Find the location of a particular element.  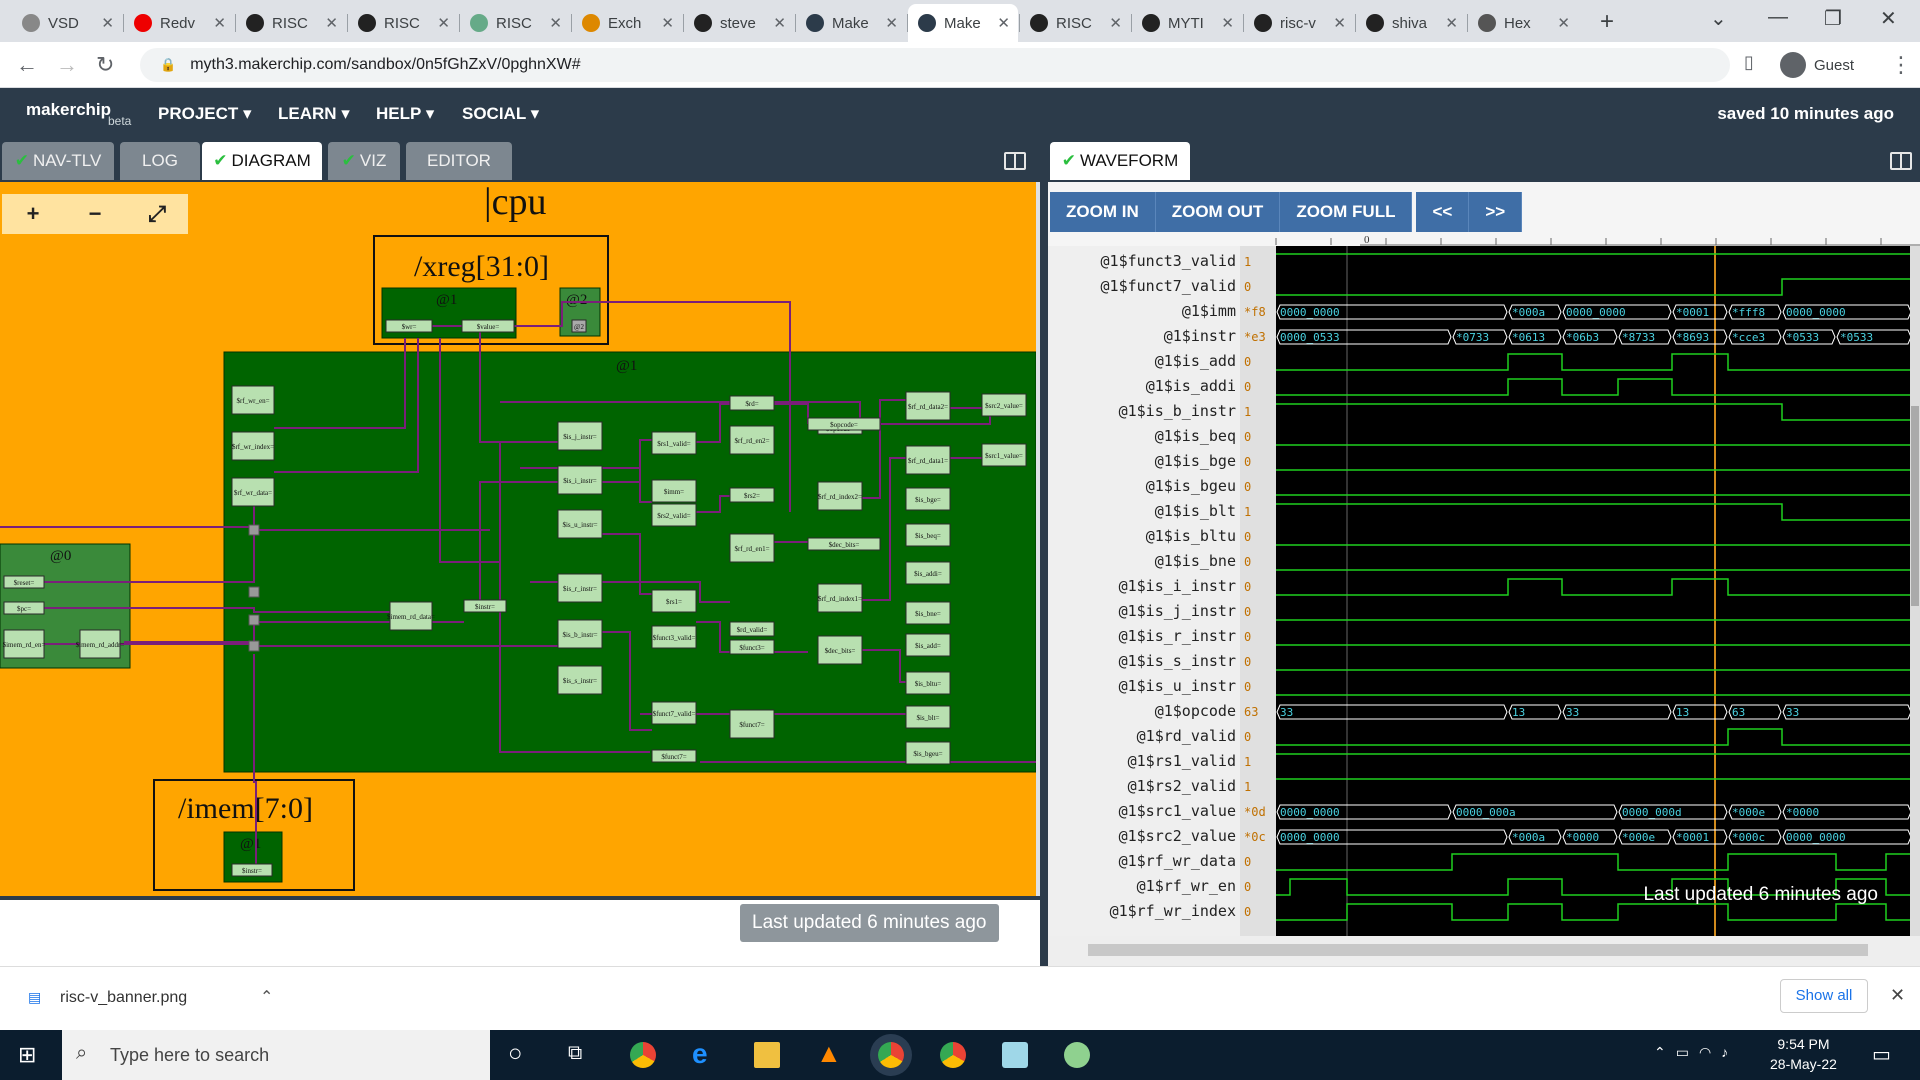

signal-name: @1$rd_valid is located at coordinates (1186, 736).